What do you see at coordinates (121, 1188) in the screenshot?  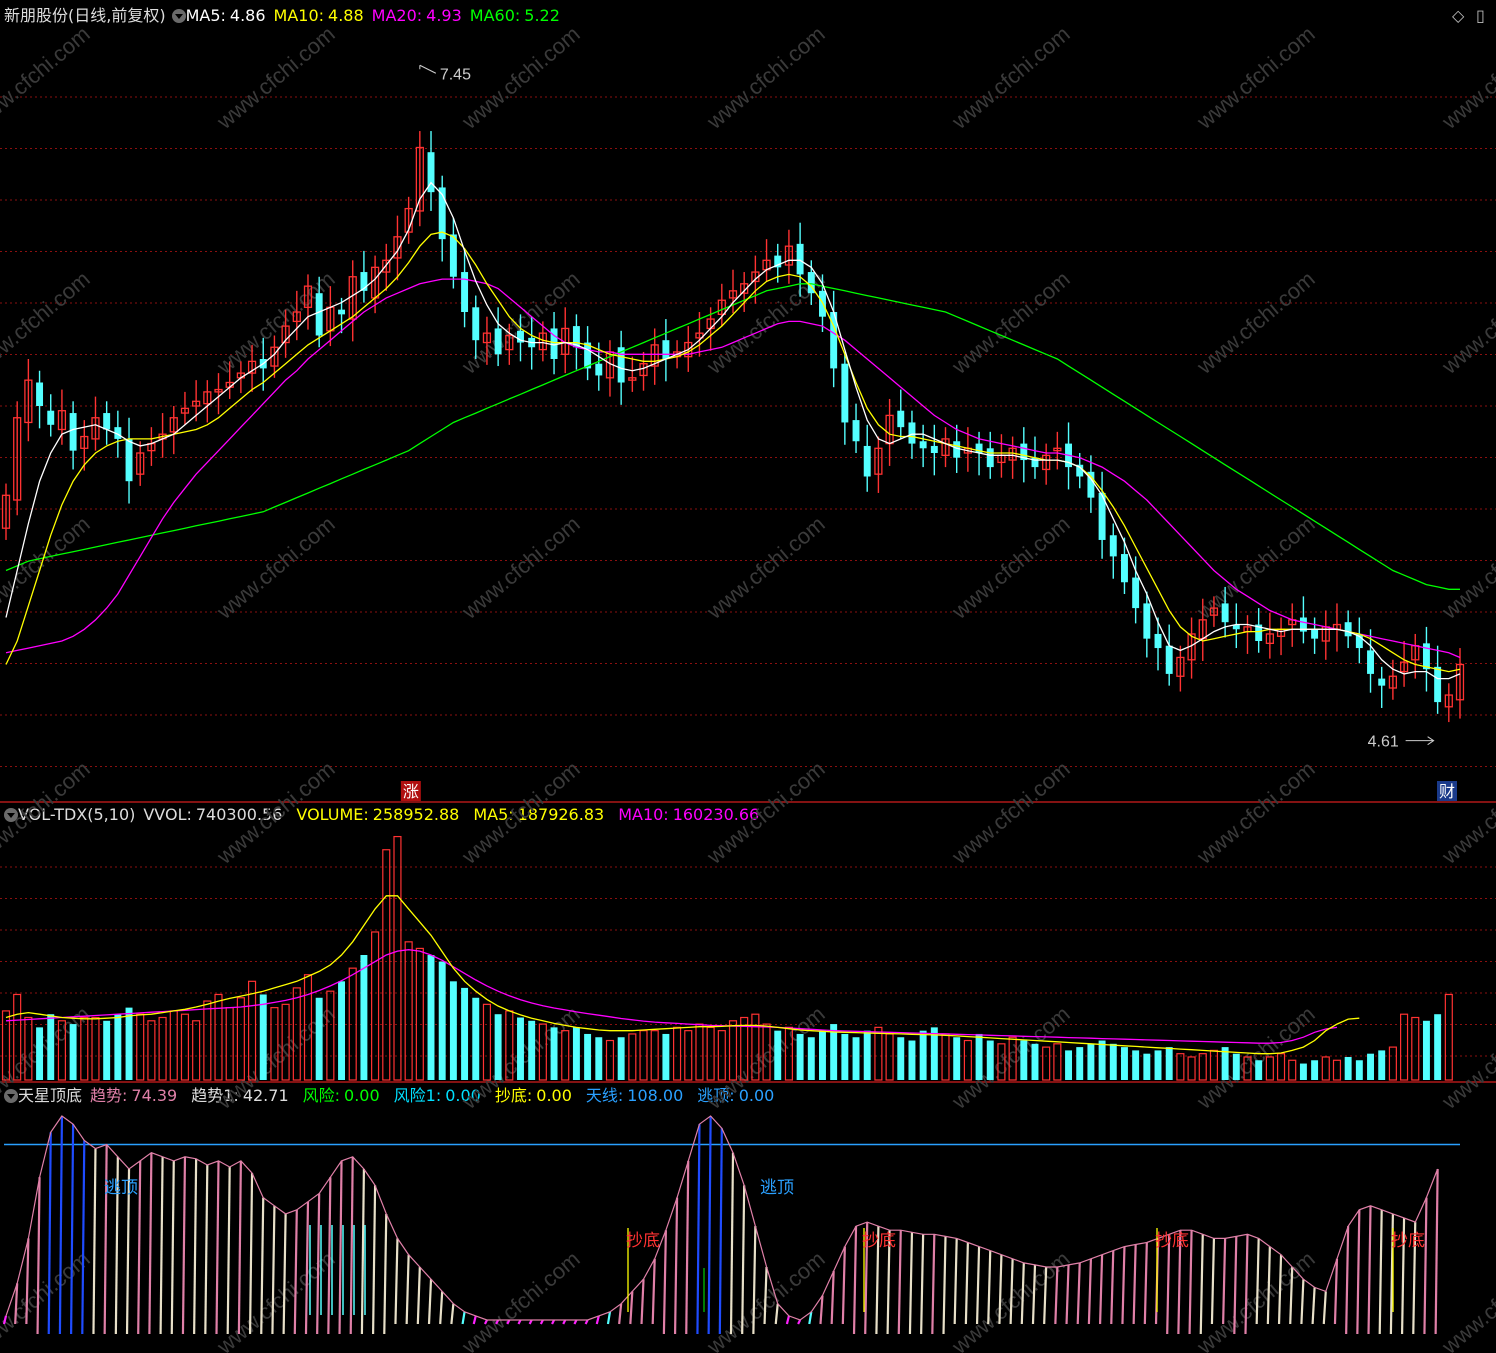 I see `escape-signal: 逃顶` at bounding box center [121, 1188].